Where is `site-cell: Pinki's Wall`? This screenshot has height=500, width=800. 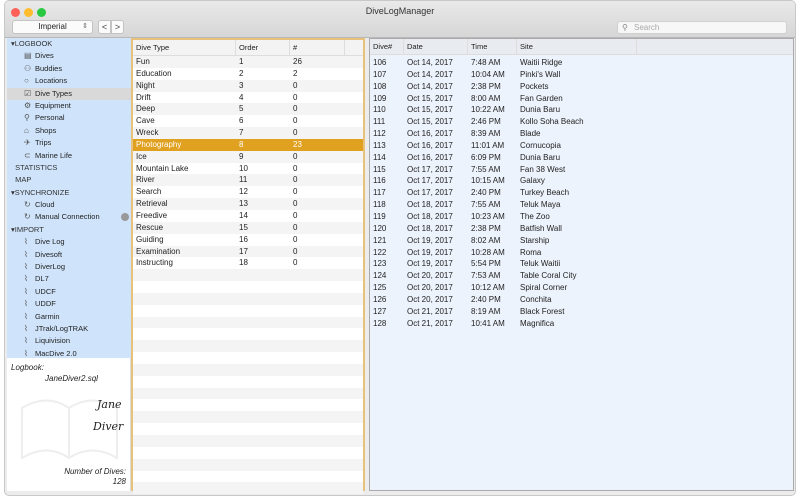 site-cell: Pinki's Wall is located at coordinates (540, 74).